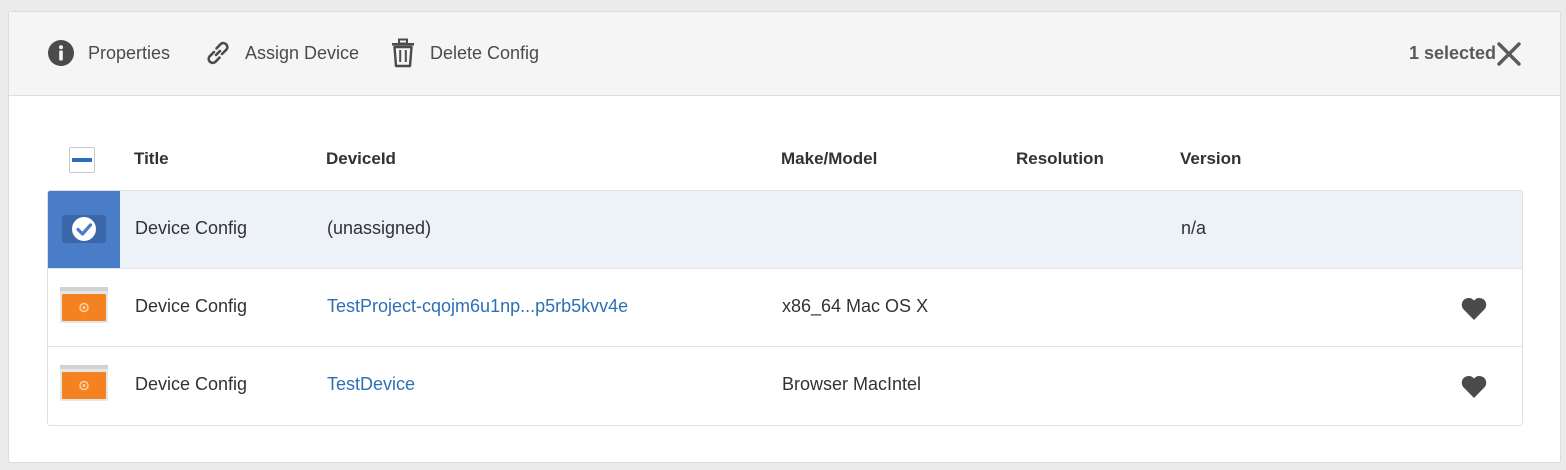 Image resolution: width=1566 pixels, height=470 pixels. I want to click on assign-device-button: Assign Device, so click(280, 53).